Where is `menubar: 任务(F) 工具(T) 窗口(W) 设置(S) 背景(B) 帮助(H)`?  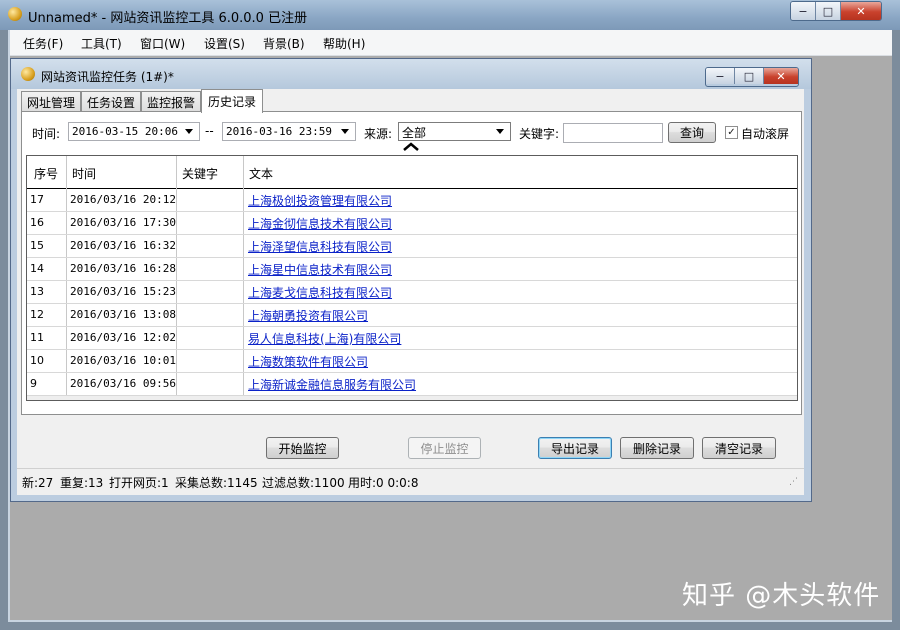 menubar: 任务(F) 工具(T) 窗口(W) 设置(S) 背景(B) 帮助(H) is located at coordinates (451, 43).